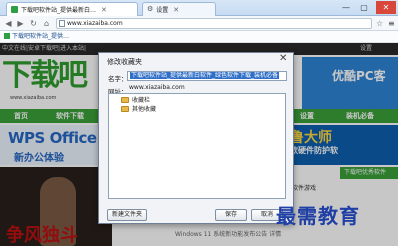  What do you see at coordinates (379, 23) in the screenshot?
I see `bookmark-star-icon: ☆` at bounding box center [379, 23].